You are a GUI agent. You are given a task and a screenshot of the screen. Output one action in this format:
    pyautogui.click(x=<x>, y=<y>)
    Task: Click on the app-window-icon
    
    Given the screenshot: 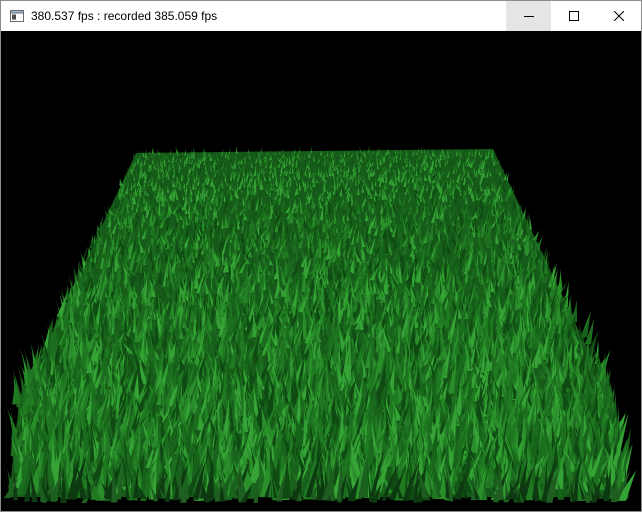 What is the action you would take?
    pyautogui.click(x=17, y=16)
    